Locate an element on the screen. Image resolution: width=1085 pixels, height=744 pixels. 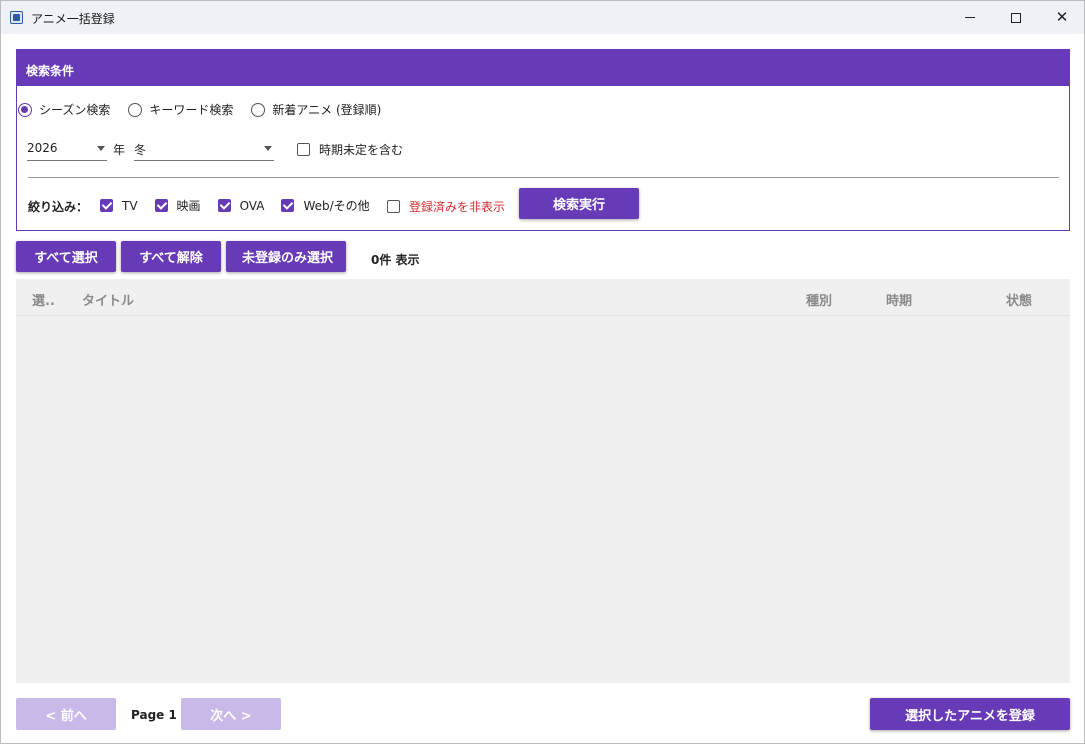
title-bar: アニメ一括登録 ✕ is located at coordinates (542, 17).